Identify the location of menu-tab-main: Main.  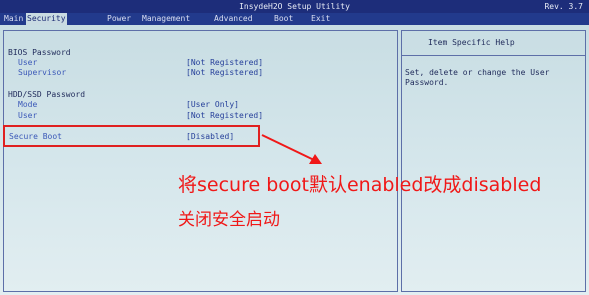
(13, 19).